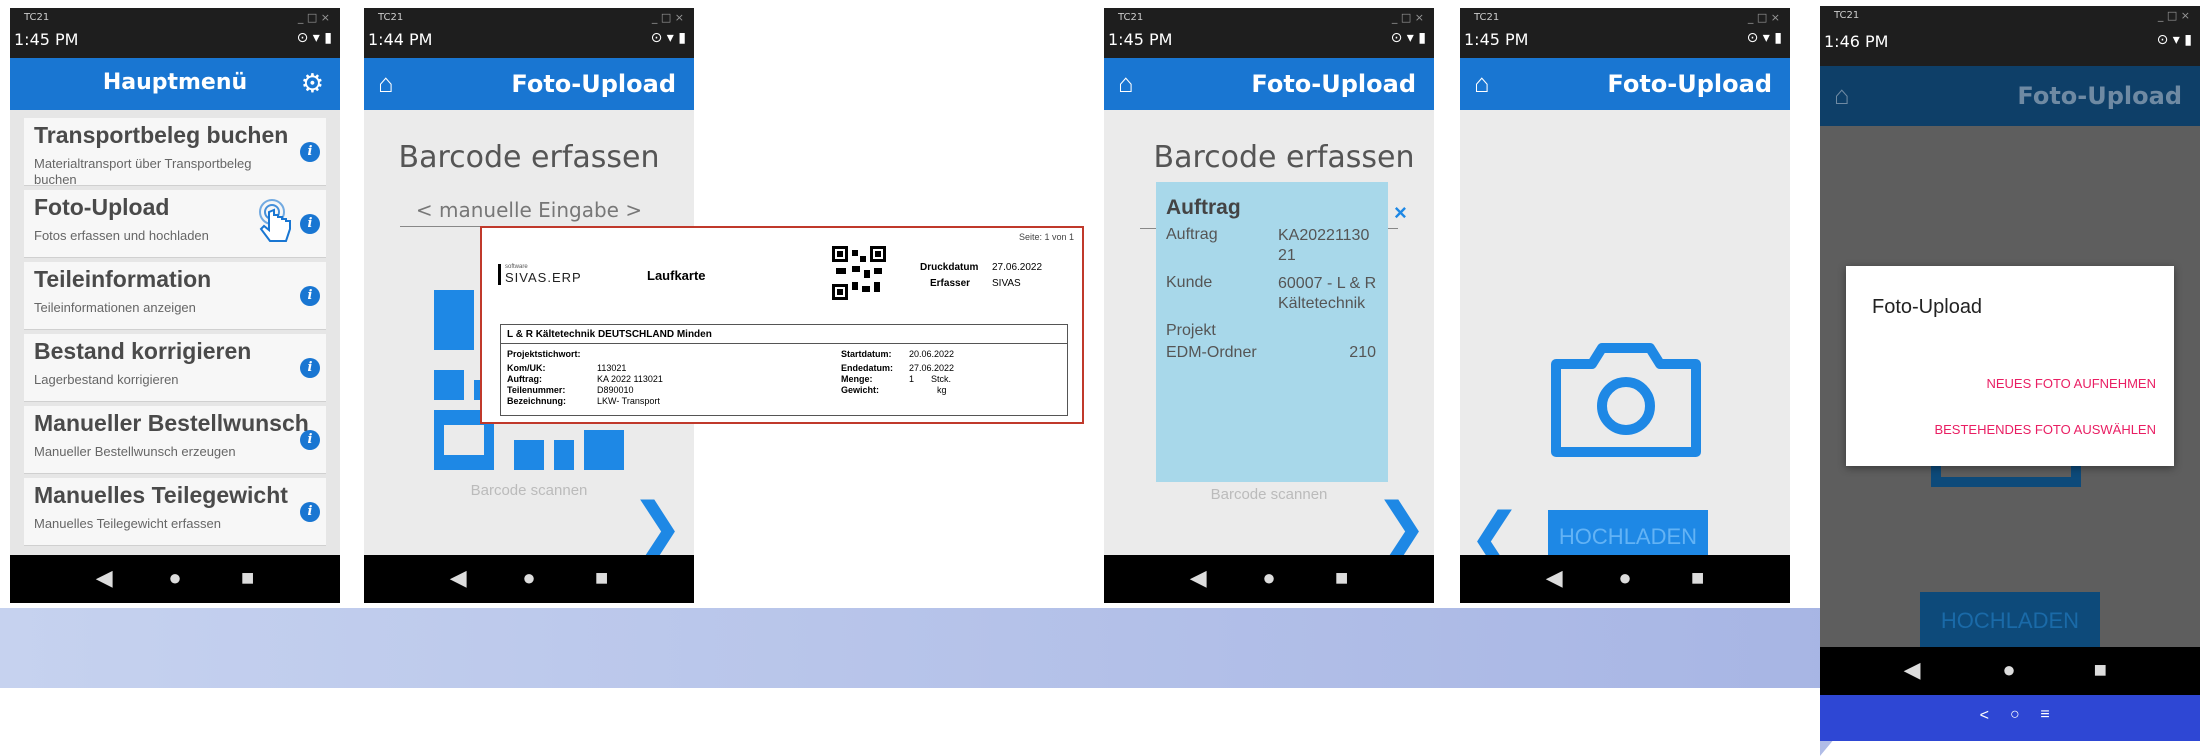 The image size is (2203, 756). What do you see at coordinates (161, 135) in the screenshot?
I see `menu-item-title: Transportbeleg buchen` at bounding box center [161, 135].